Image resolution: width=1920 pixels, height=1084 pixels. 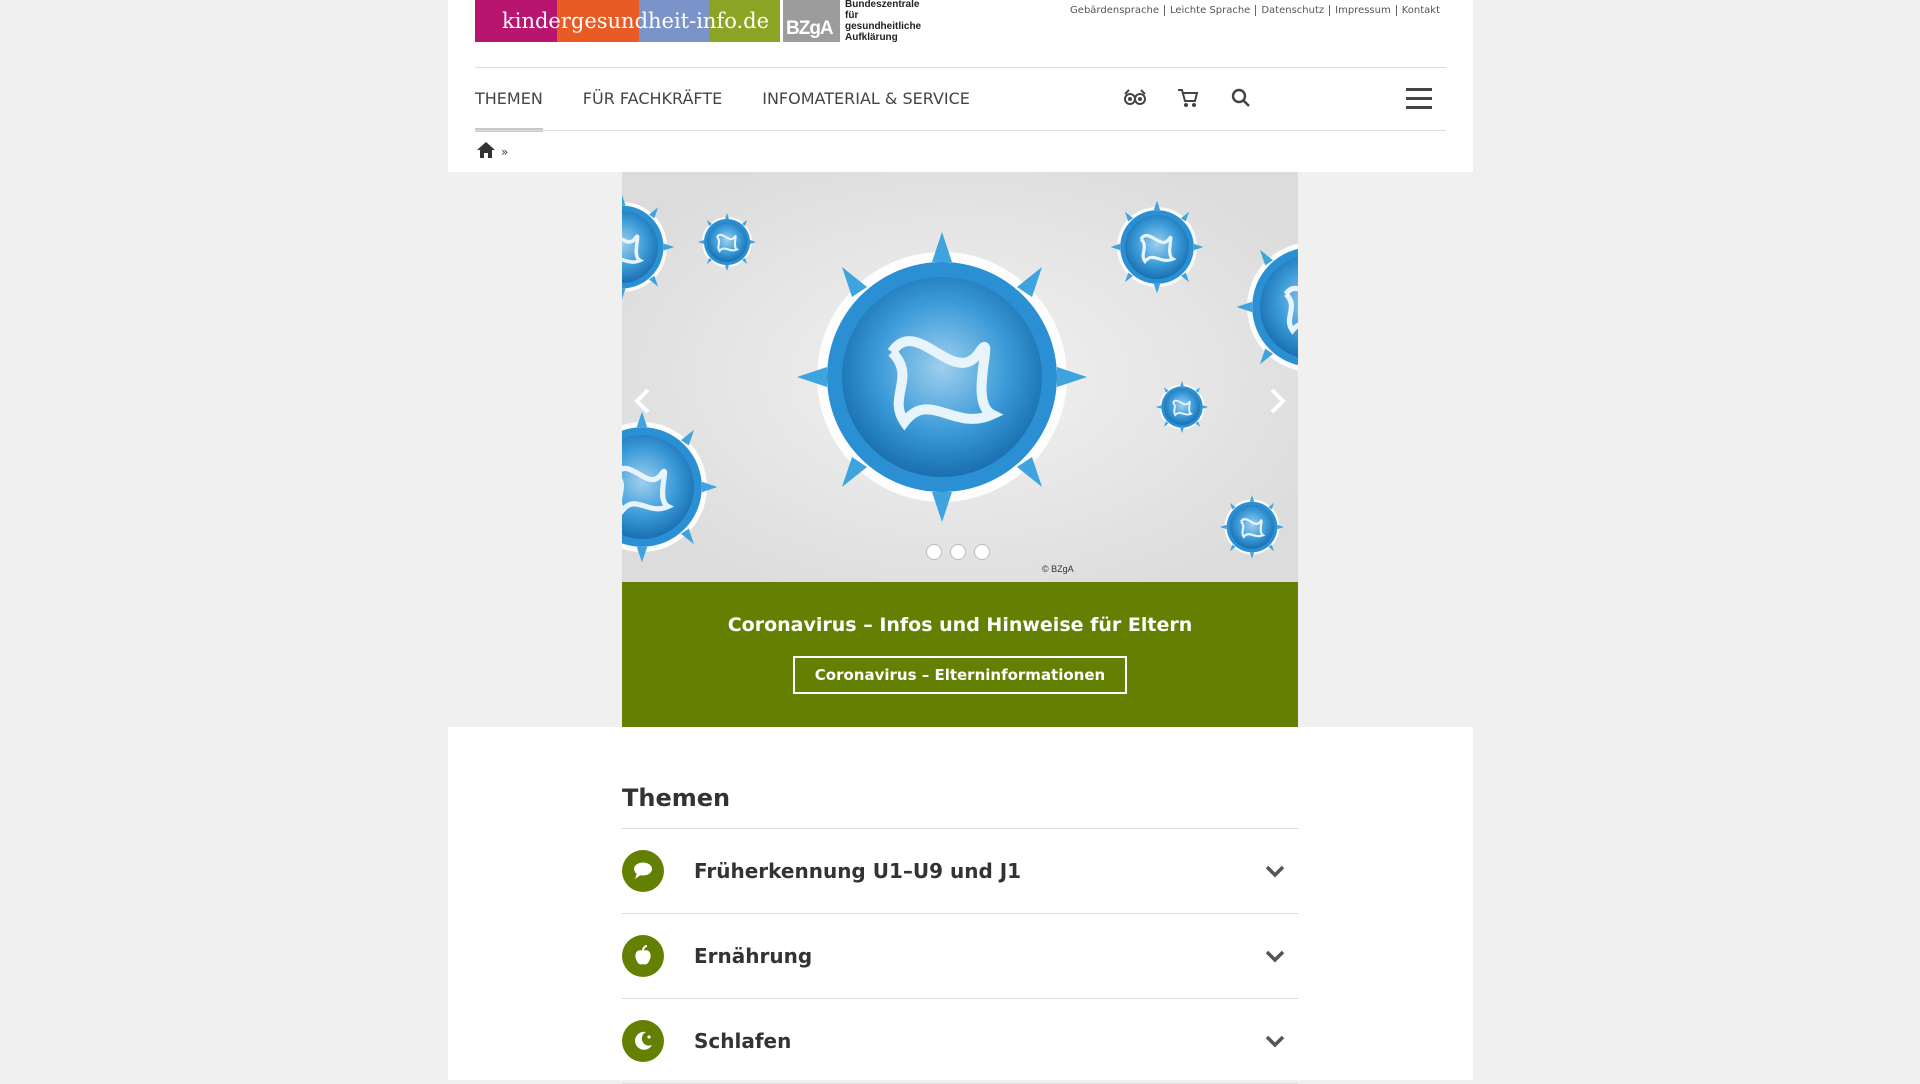 I want to click on topics-heading: Themen, so click(x=960, y=806).